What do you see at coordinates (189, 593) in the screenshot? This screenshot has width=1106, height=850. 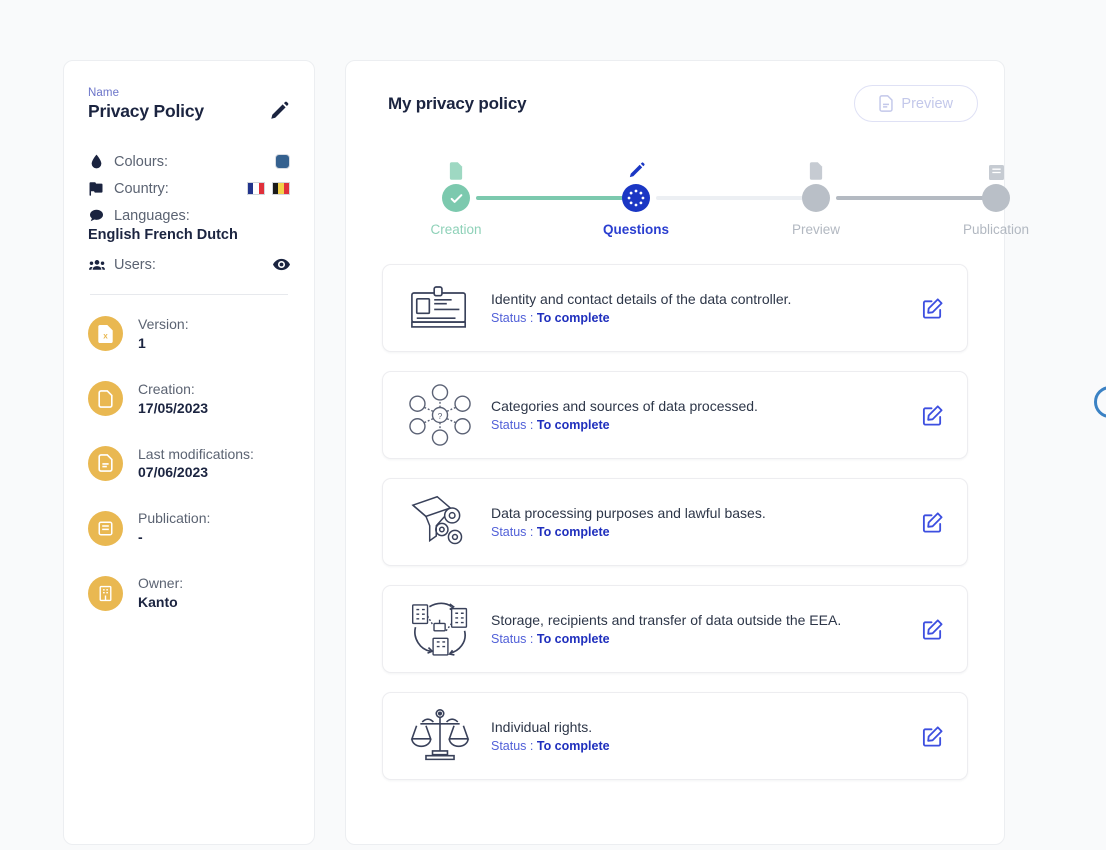 I see `info-row-owner: Owner: Kanto` at bounding box center [189, 593].